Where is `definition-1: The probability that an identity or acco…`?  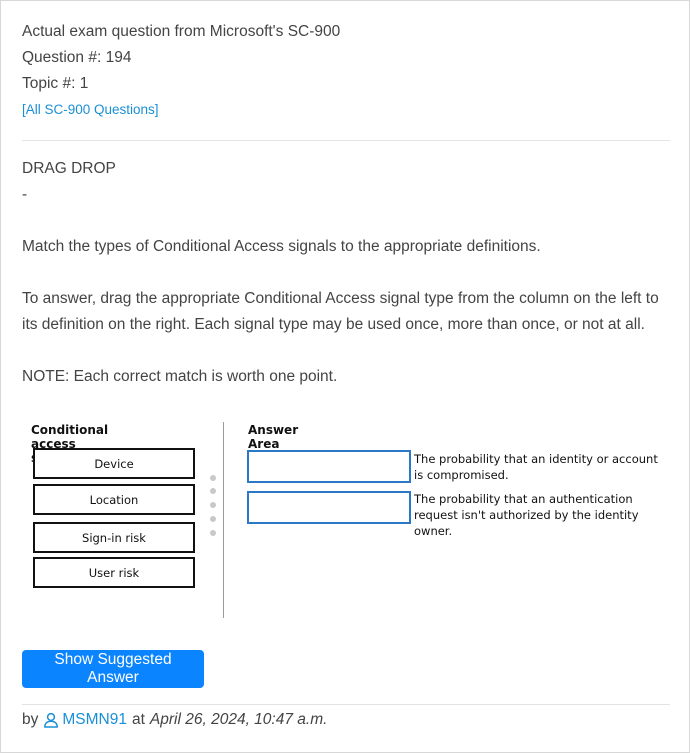
definition-1: The probability that an identity or acco… is located at coordinates (536, 467).